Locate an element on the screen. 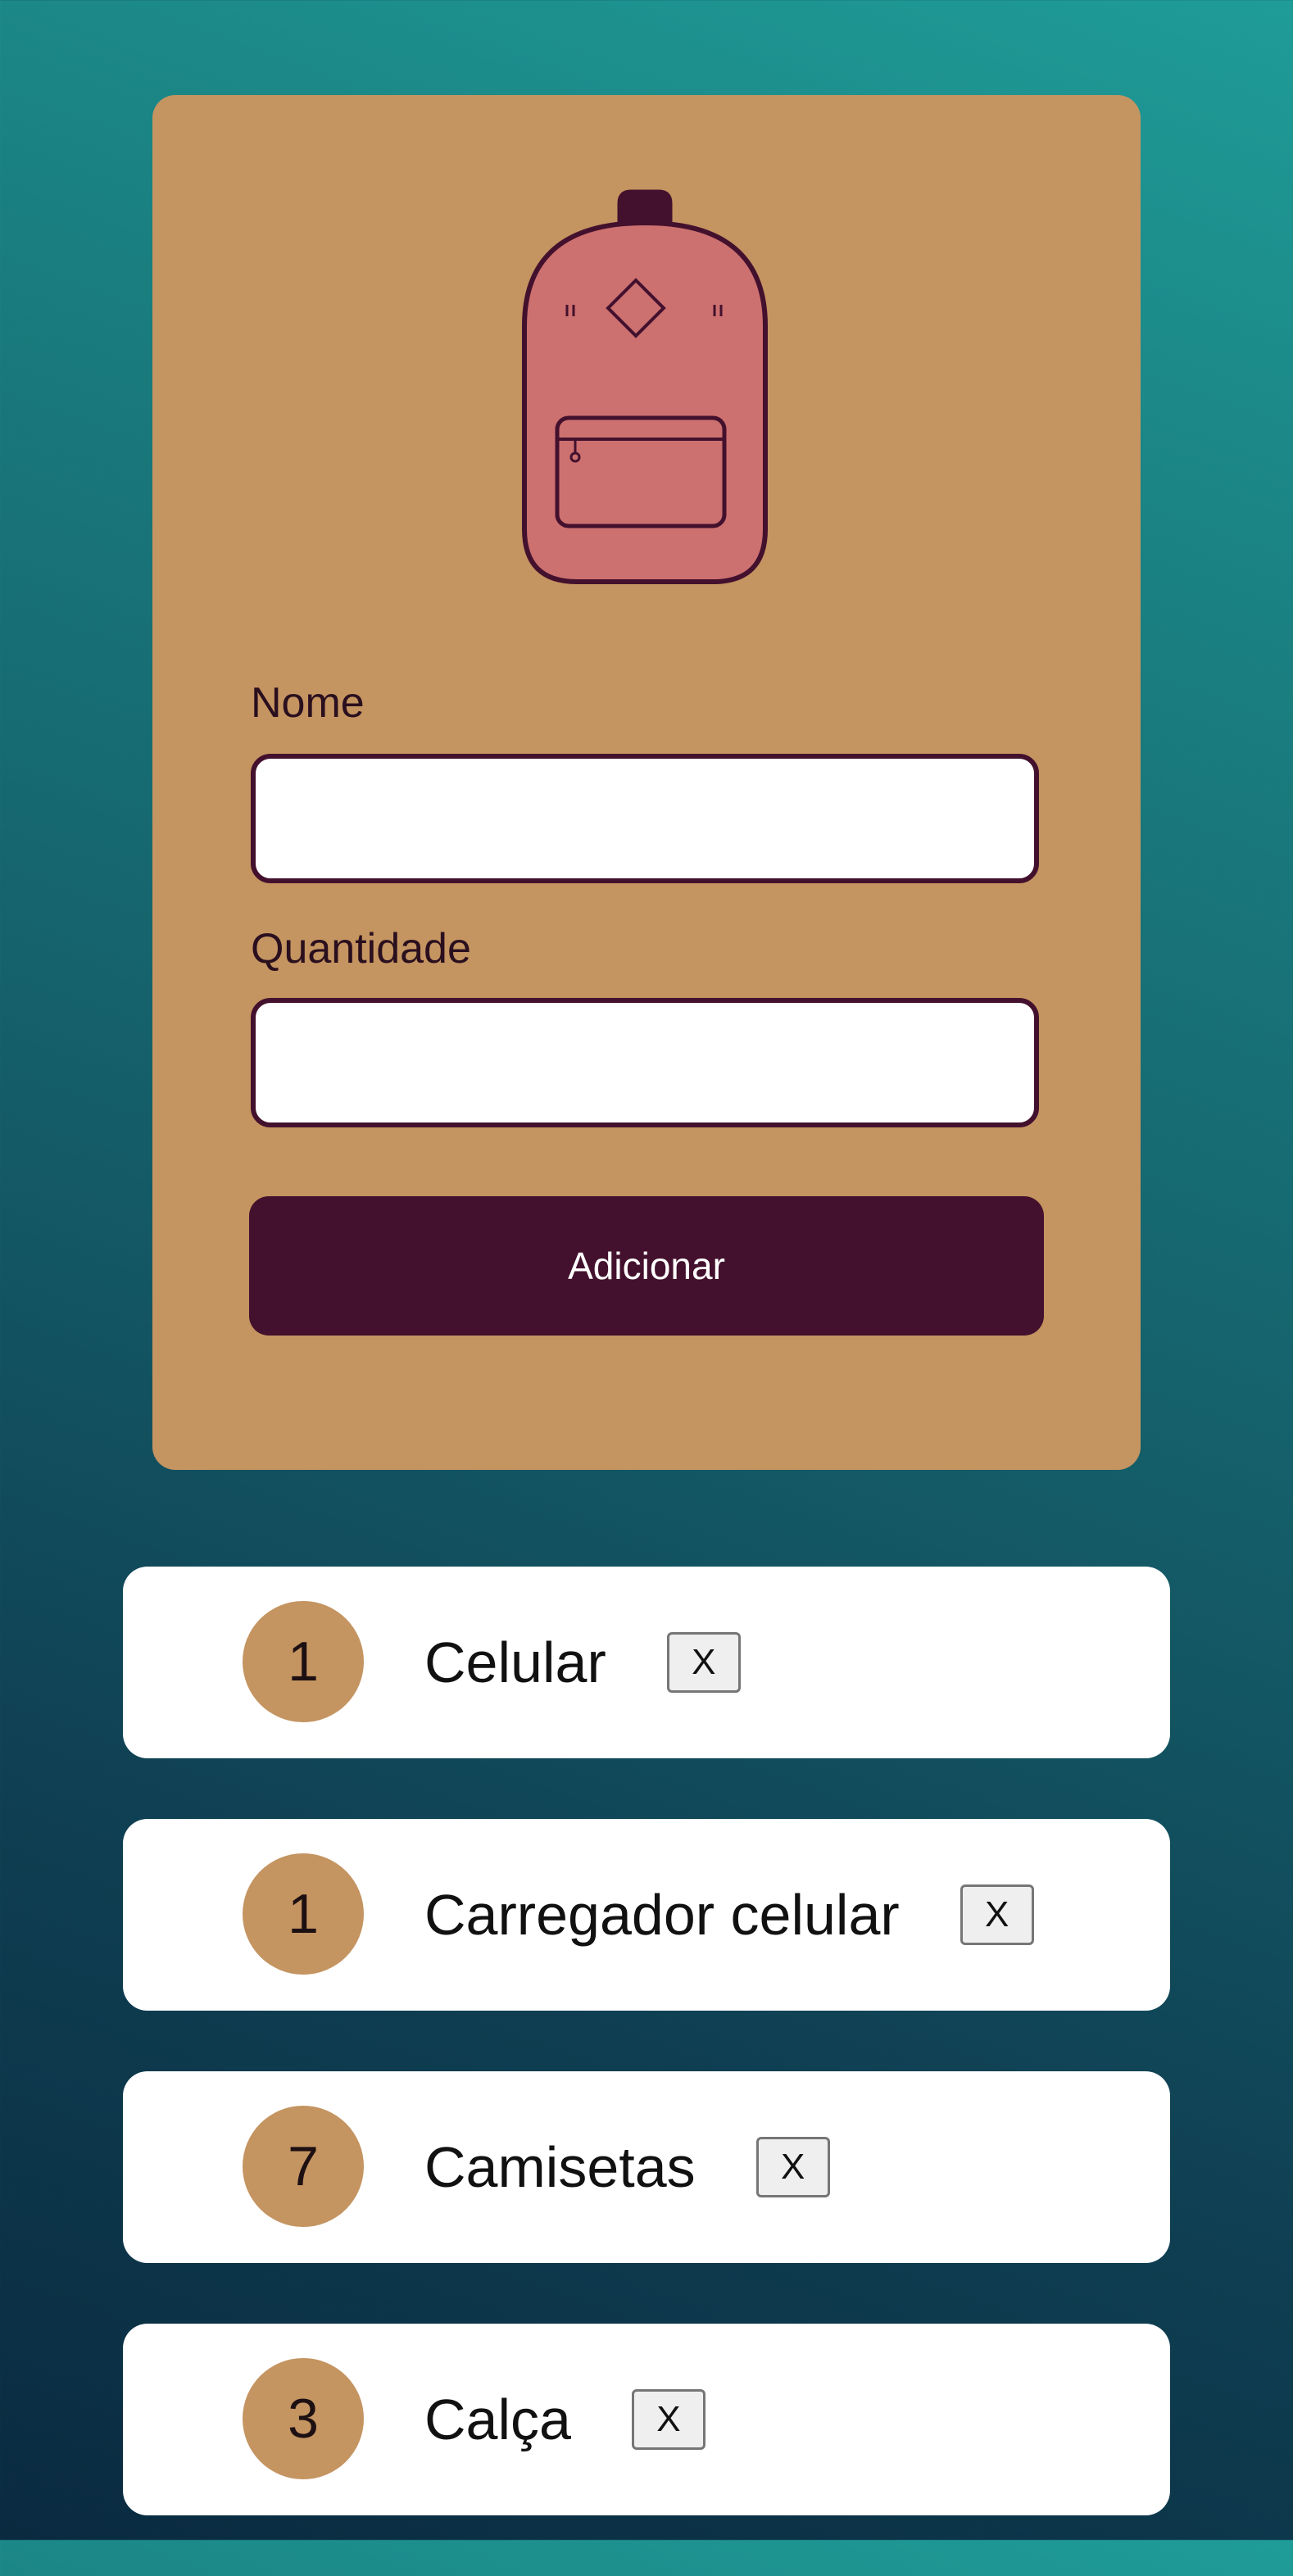  list-item: 3 Calça X is located at coordinates (646, 2419).